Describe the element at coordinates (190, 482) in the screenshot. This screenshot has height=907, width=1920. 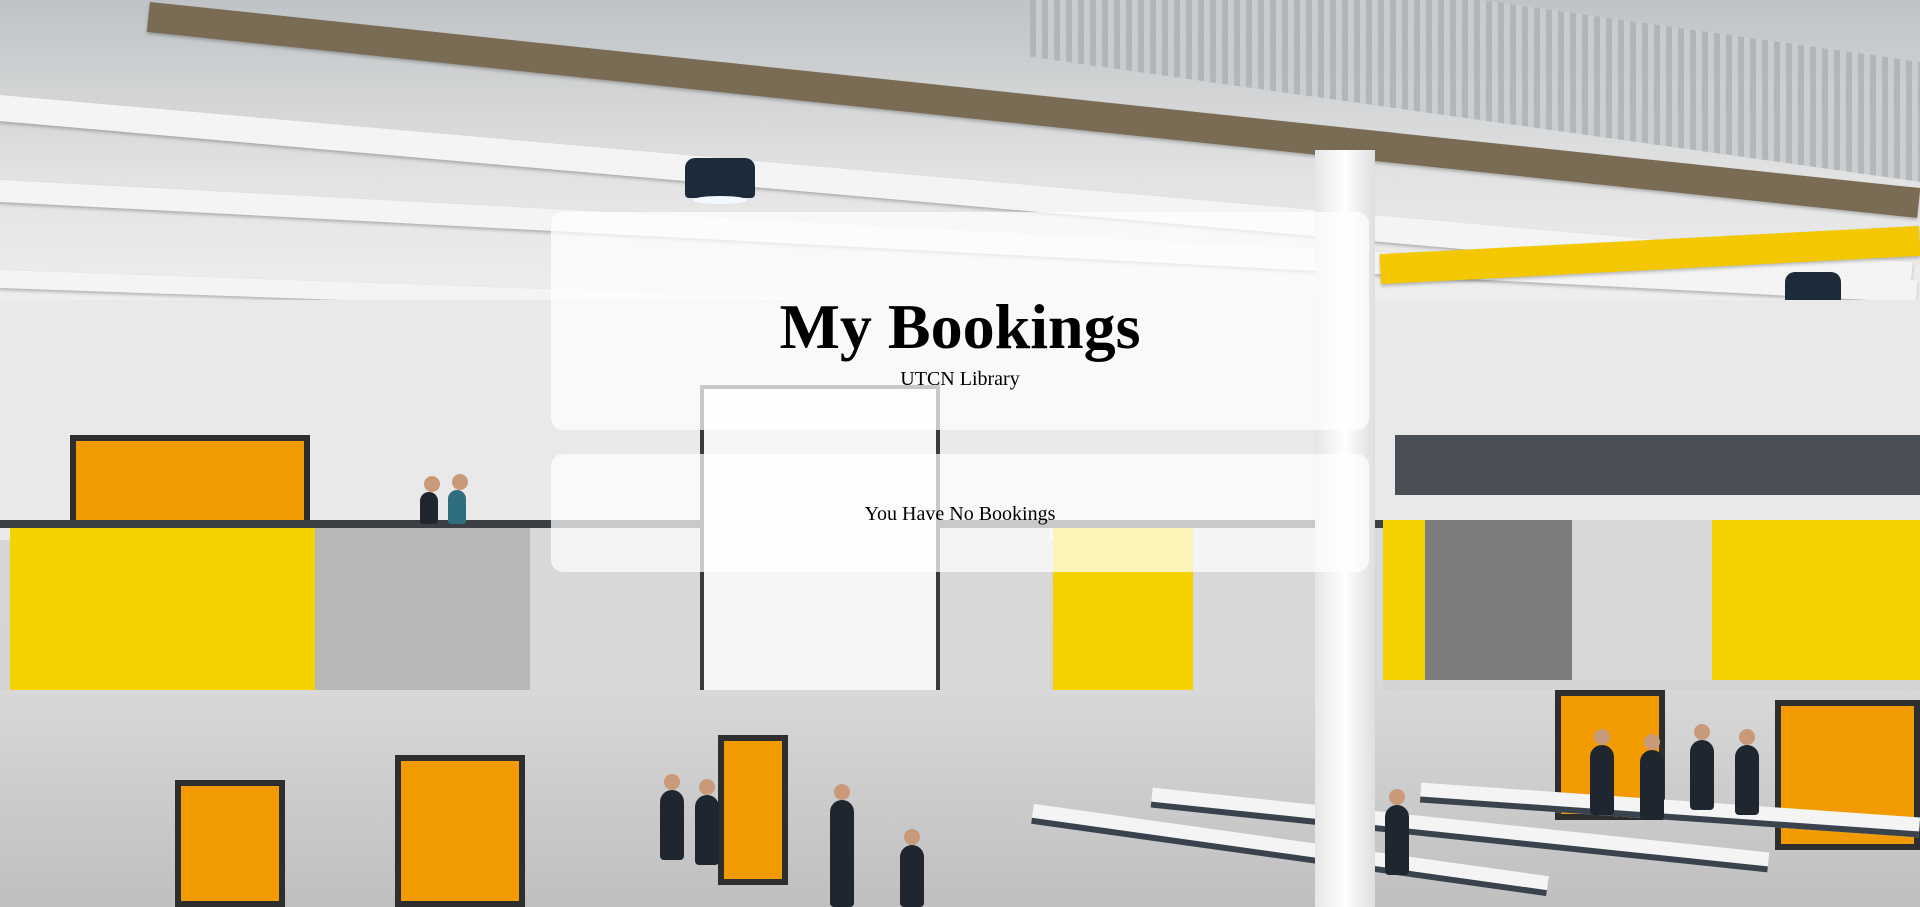
I see `upper-door` at that location.